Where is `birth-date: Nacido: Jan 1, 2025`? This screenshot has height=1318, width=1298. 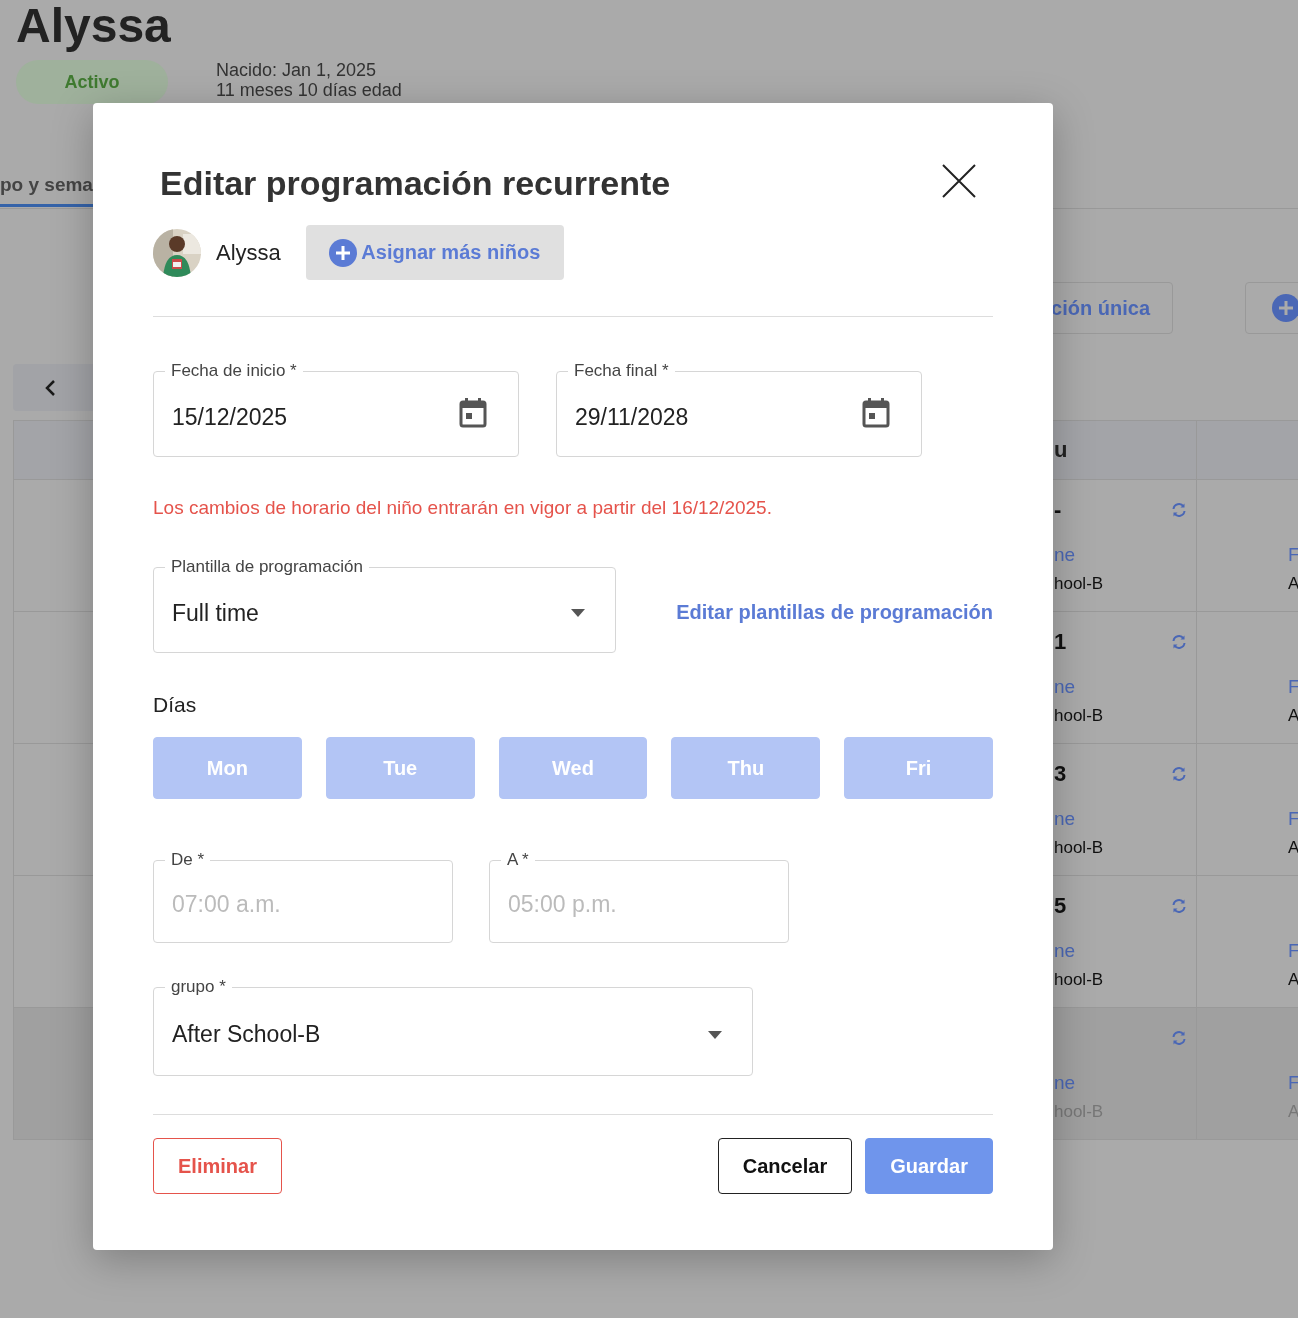
birth-date: Nacido: Jan 1, 2025 is located at coordinates (297, 70).